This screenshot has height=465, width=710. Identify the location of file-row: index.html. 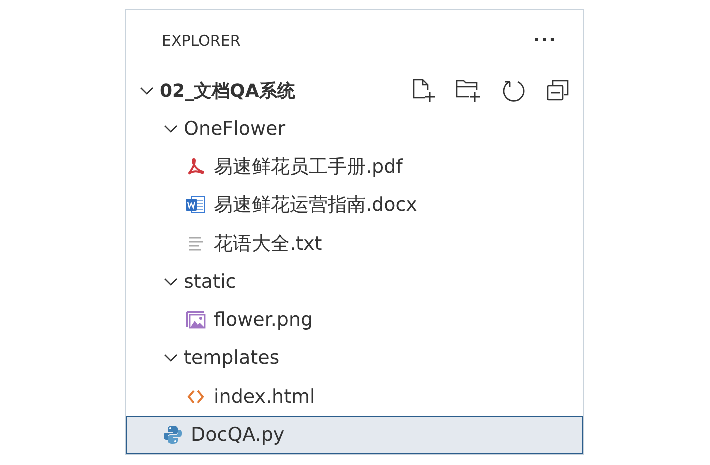
(354, 396).